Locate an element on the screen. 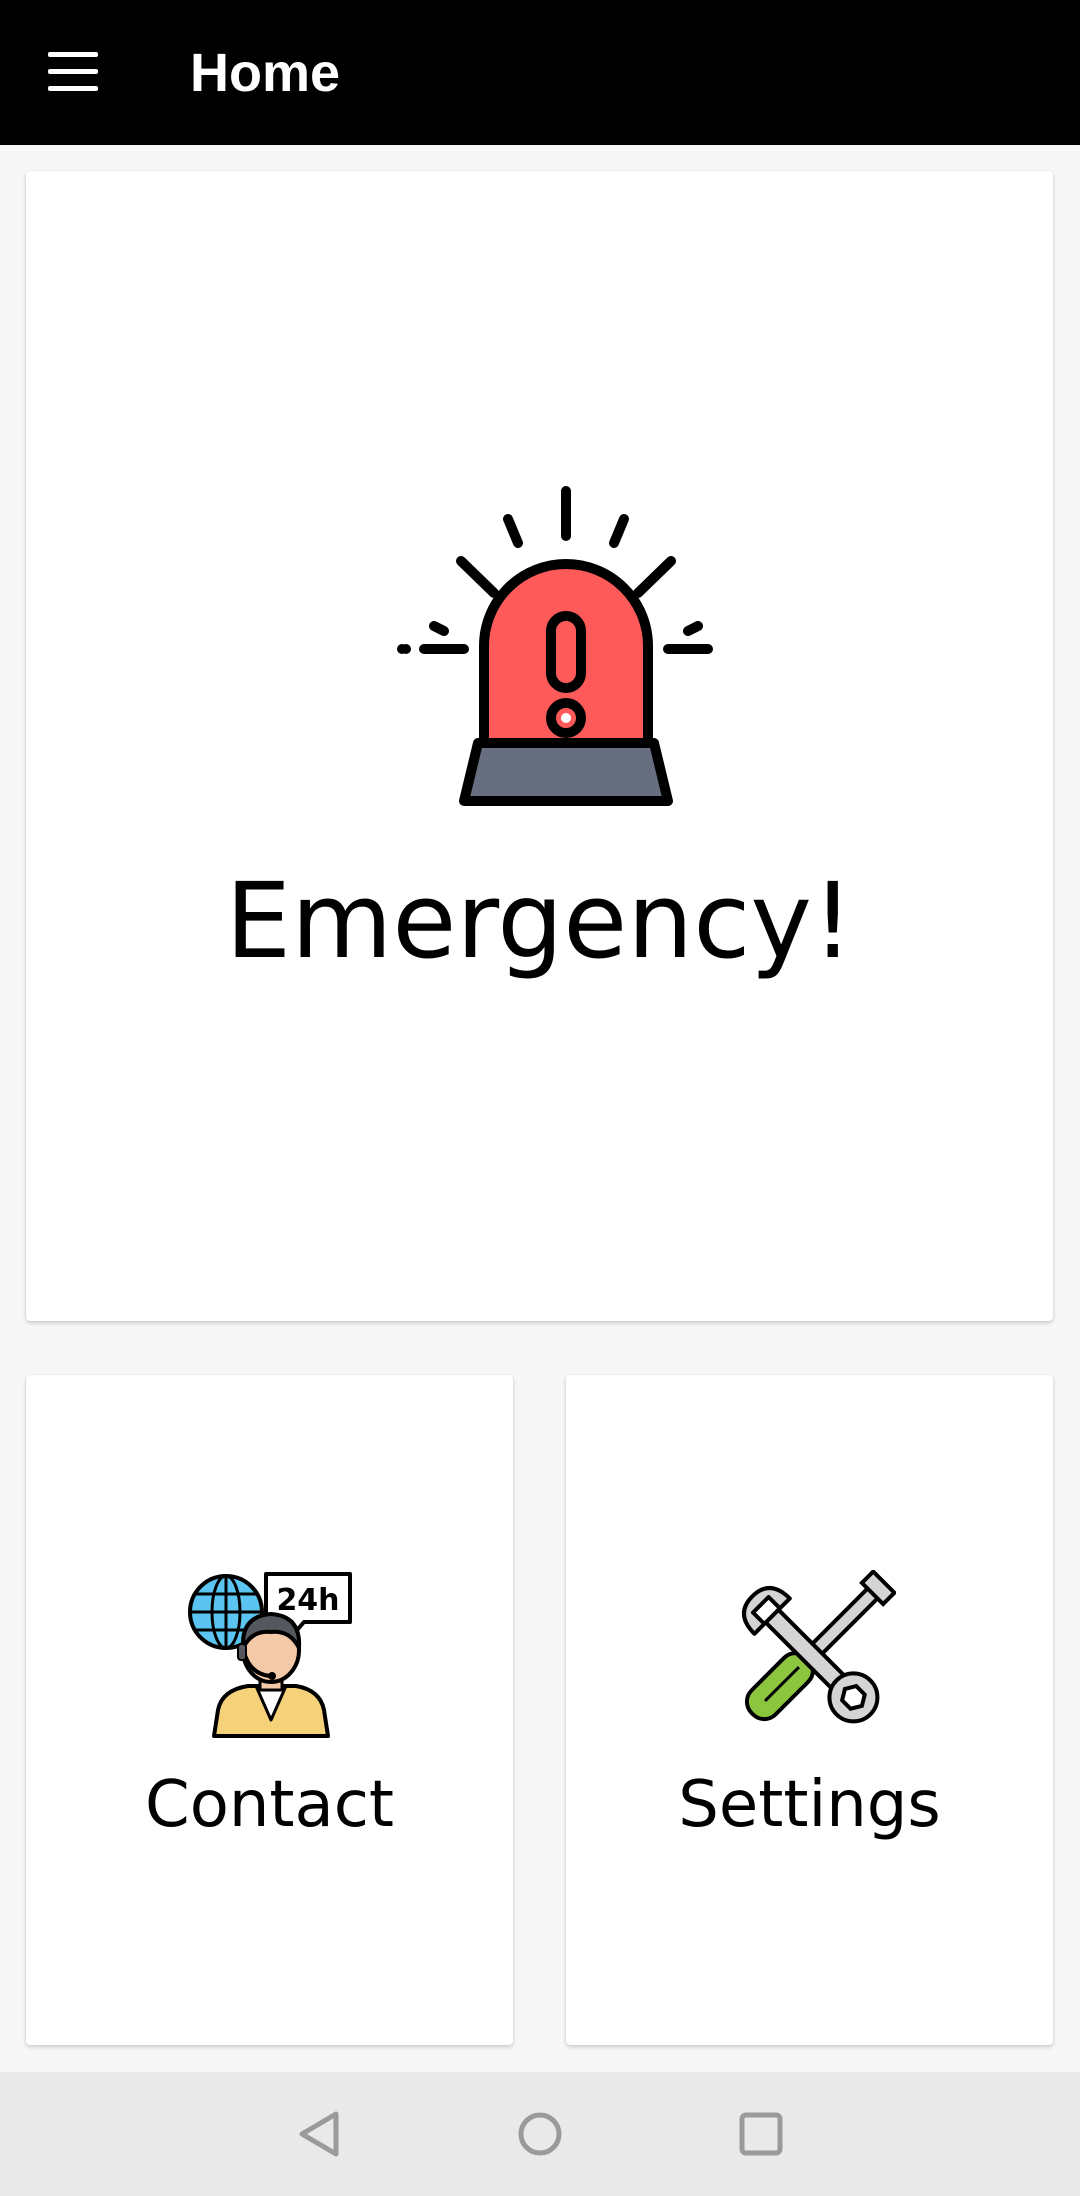  wrench-screwdriver-icon is located at coordinates (812, 1654).